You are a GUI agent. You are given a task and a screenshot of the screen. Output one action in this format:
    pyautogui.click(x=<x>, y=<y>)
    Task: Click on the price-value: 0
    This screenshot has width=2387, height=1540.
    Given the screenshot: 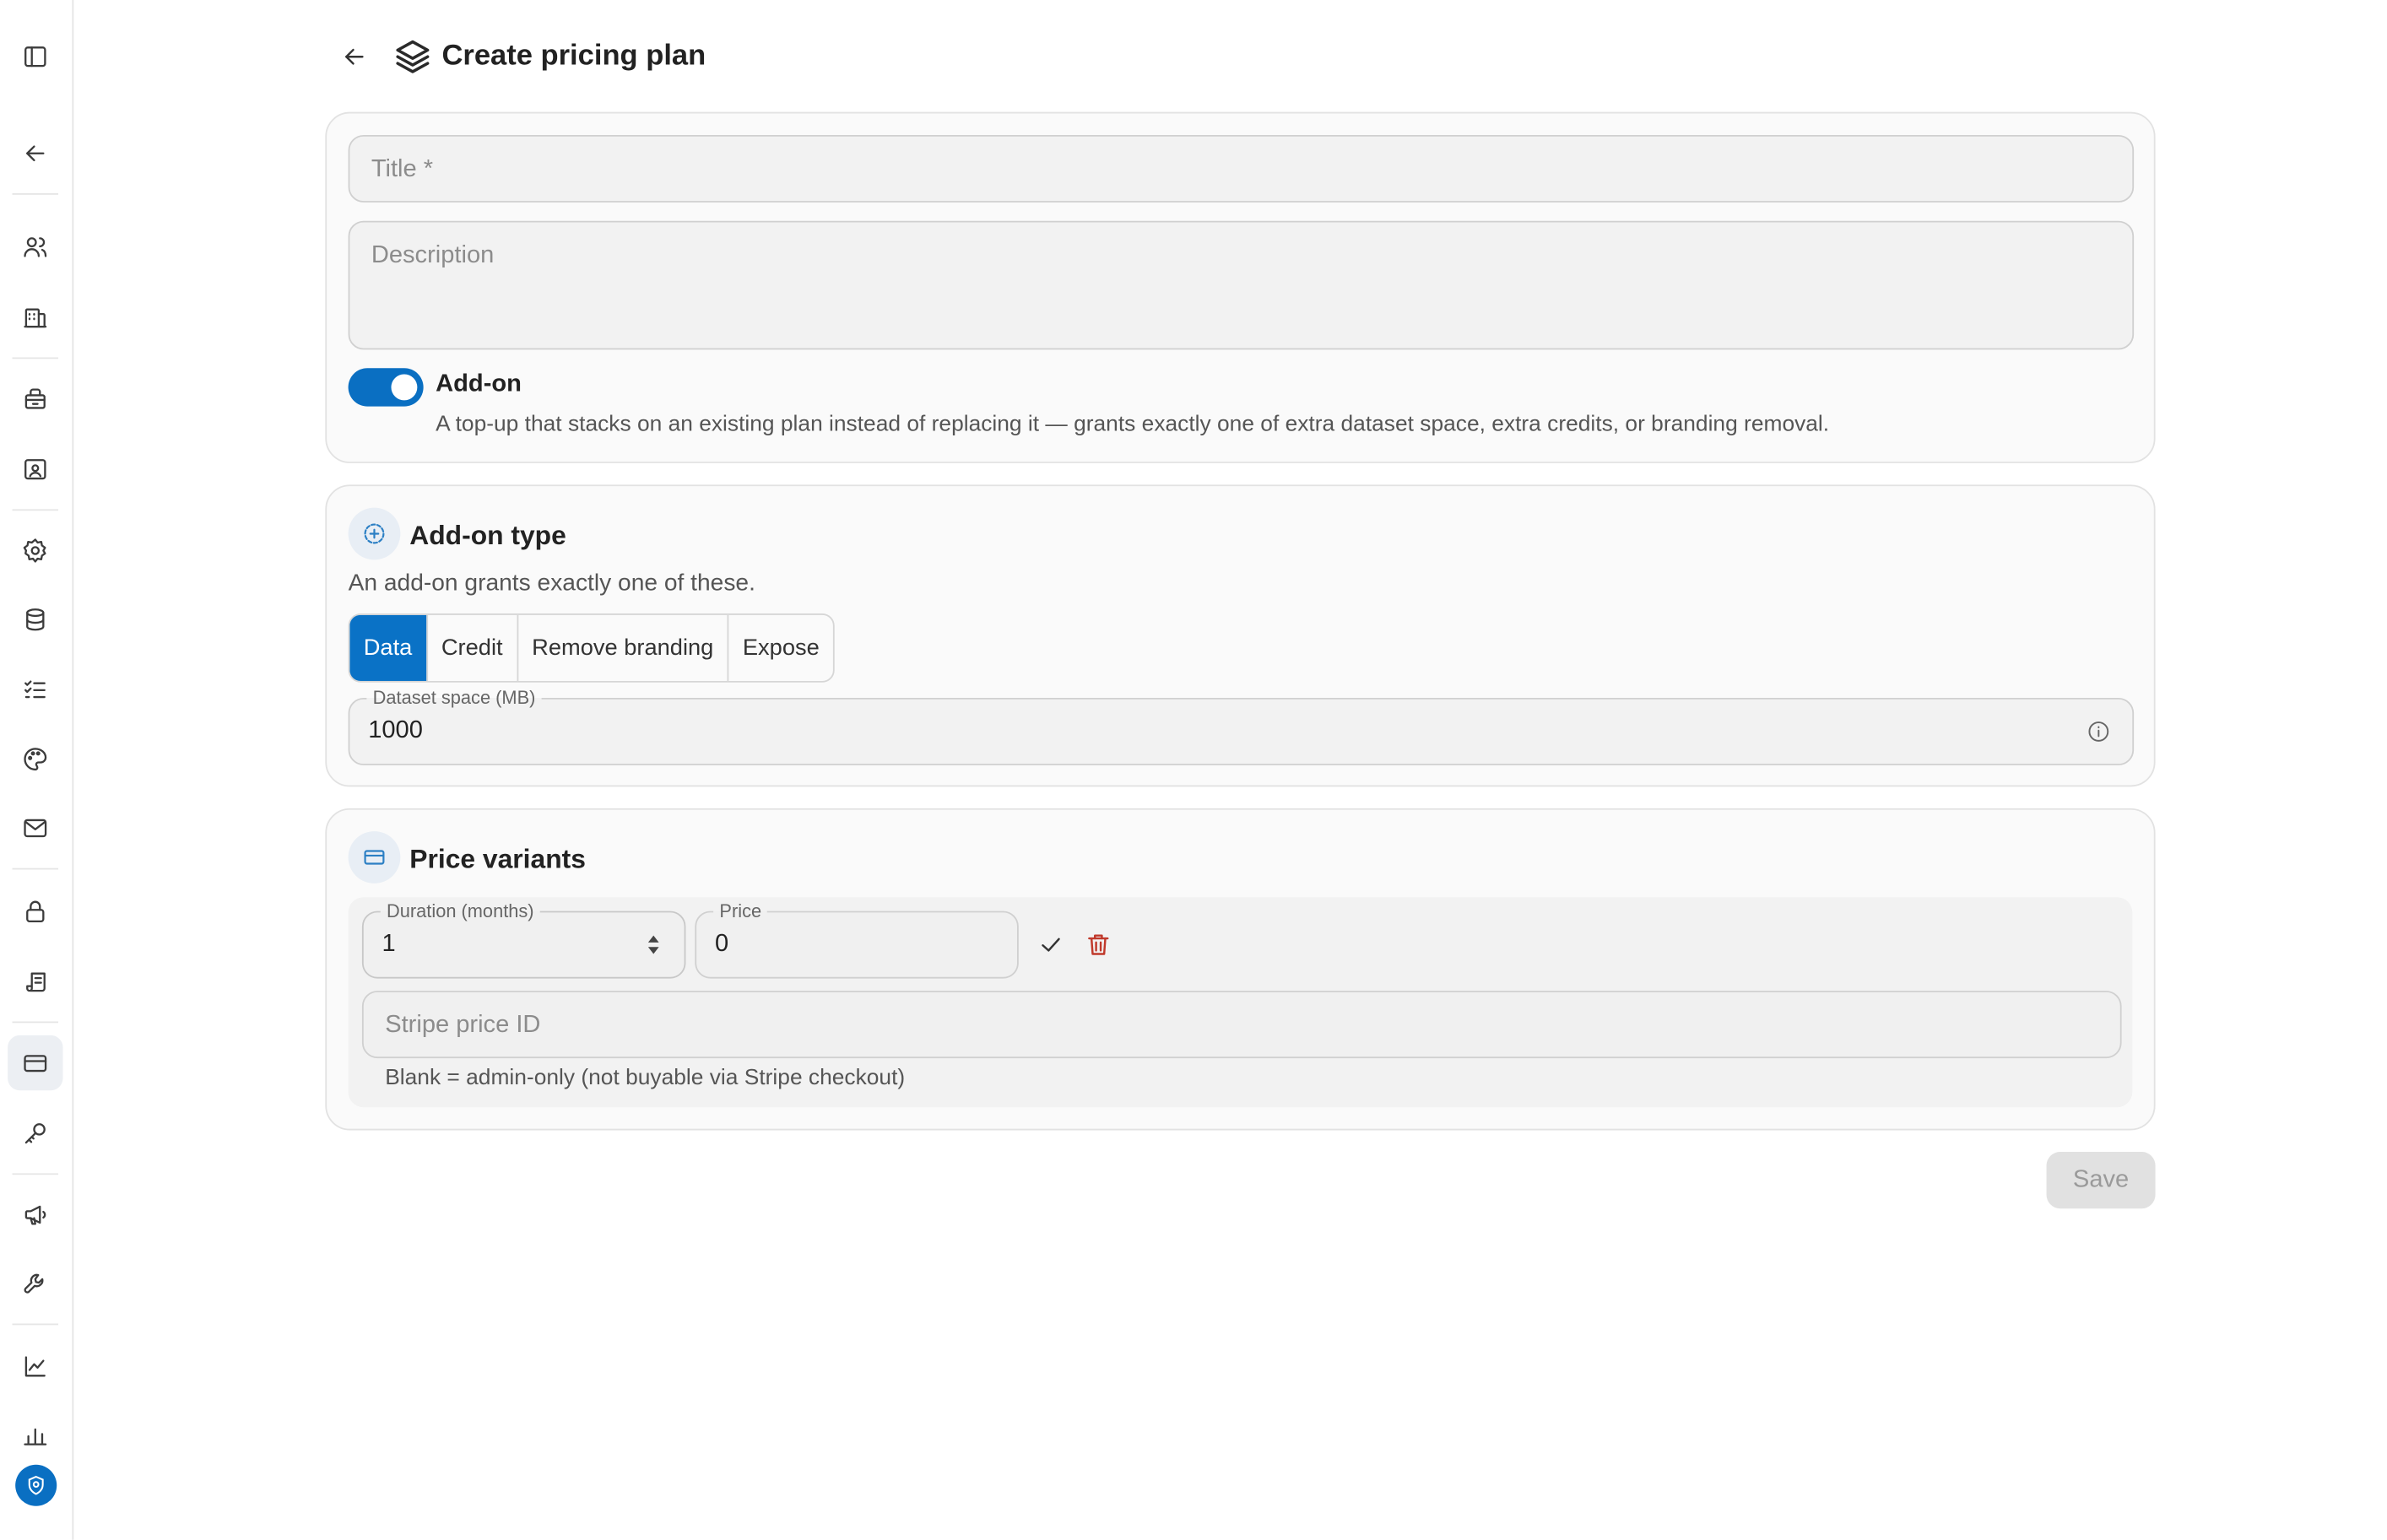 What is the action you would take?
    pyautogui.click(x=721, y=945)
    